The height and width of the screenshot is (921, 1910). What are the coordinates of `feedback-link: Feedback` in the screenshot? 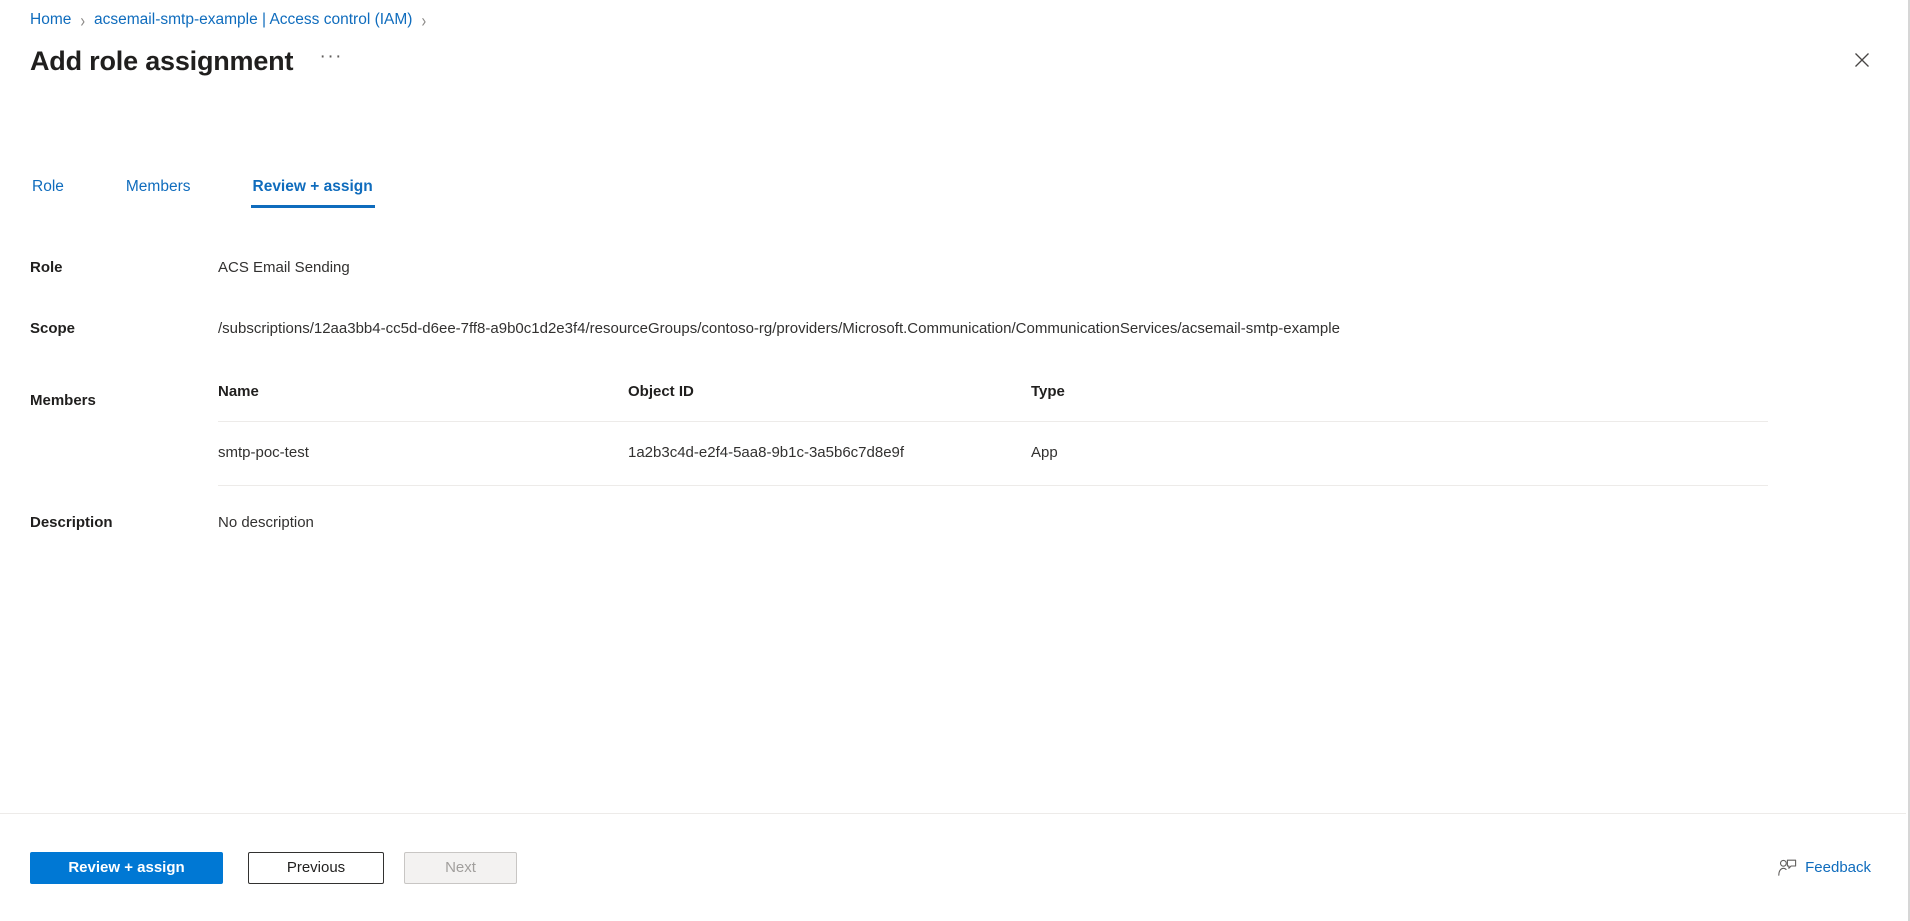 It's located at (1827, 867).